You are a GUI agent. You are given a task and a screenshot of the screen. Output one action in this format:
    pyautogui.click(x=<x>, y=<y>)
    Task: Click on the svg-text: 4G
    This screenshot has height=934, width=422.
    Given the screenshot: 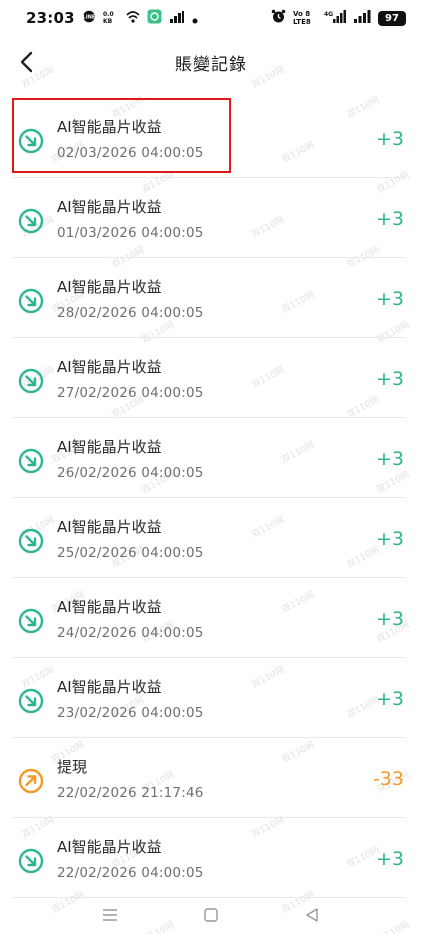 What is the action you would take?
    pyautogui.click(x=328, y=14)
    